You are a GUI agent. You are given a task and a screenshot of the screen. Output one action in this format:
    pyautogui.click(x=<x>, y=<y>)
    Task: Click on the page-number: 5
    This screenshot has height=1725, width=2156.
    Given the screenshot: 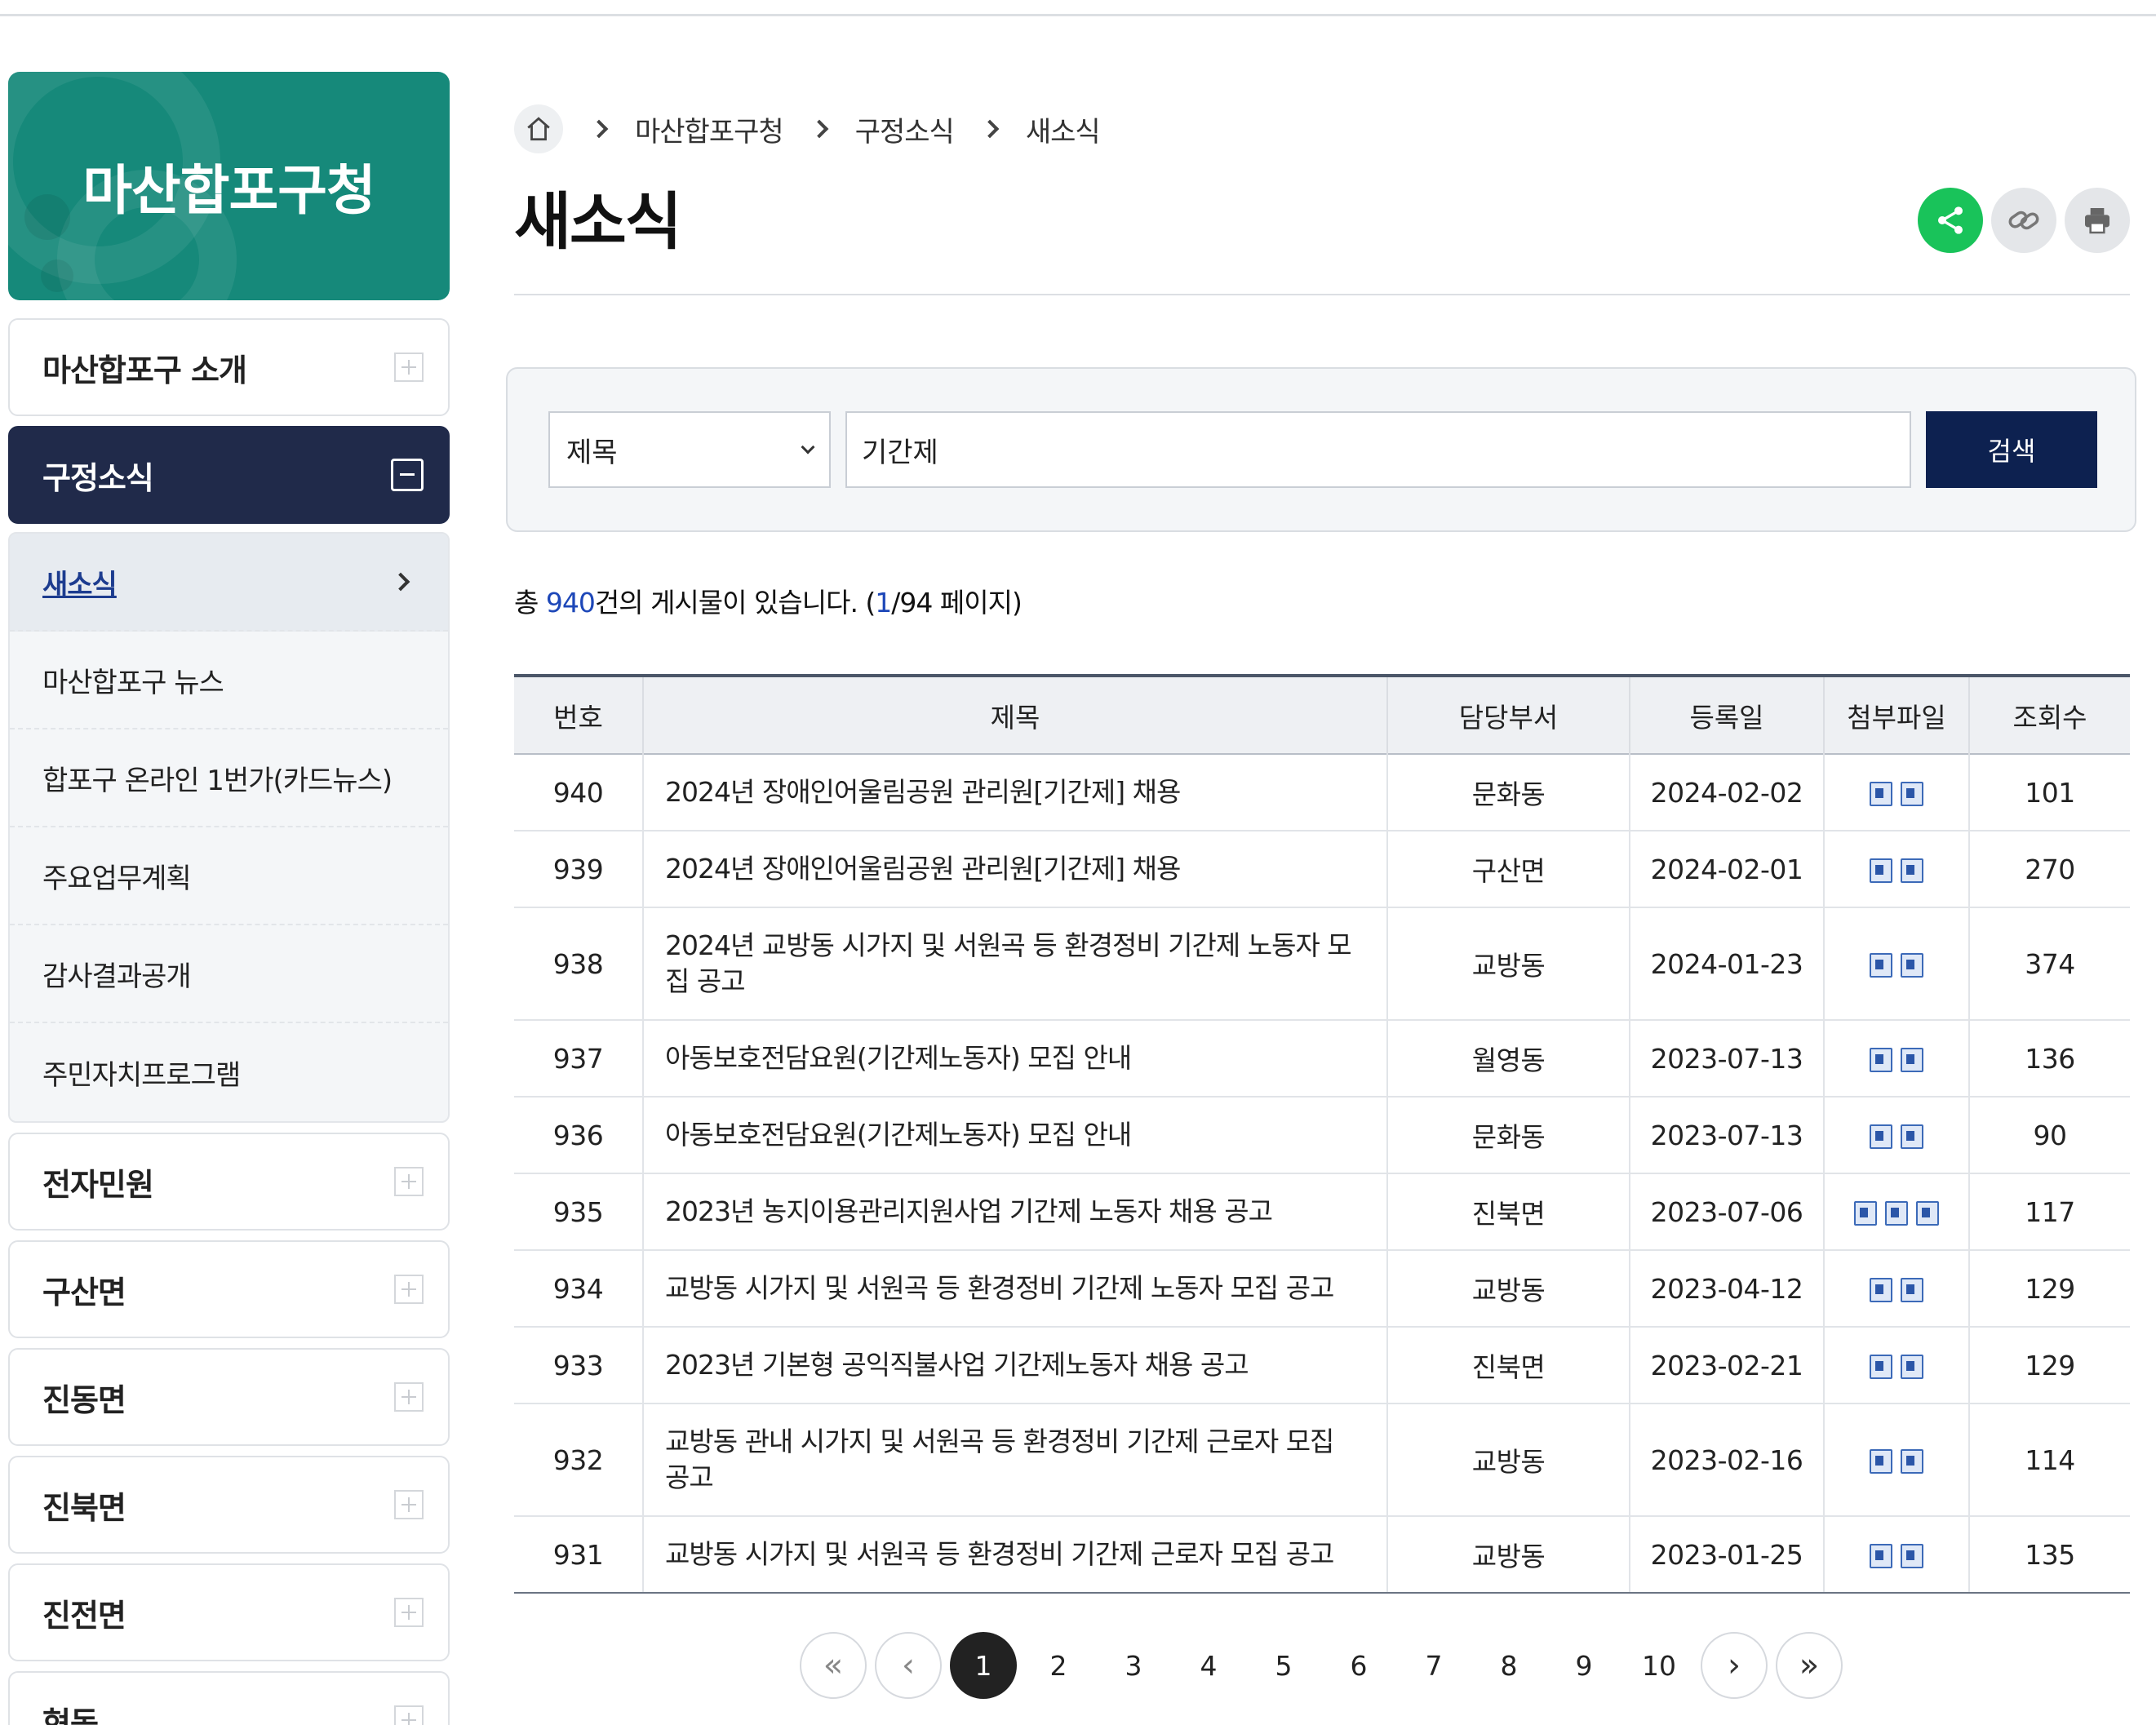 What is the action you would take?
    pyautogui.click(x=1283, y=1665)
    